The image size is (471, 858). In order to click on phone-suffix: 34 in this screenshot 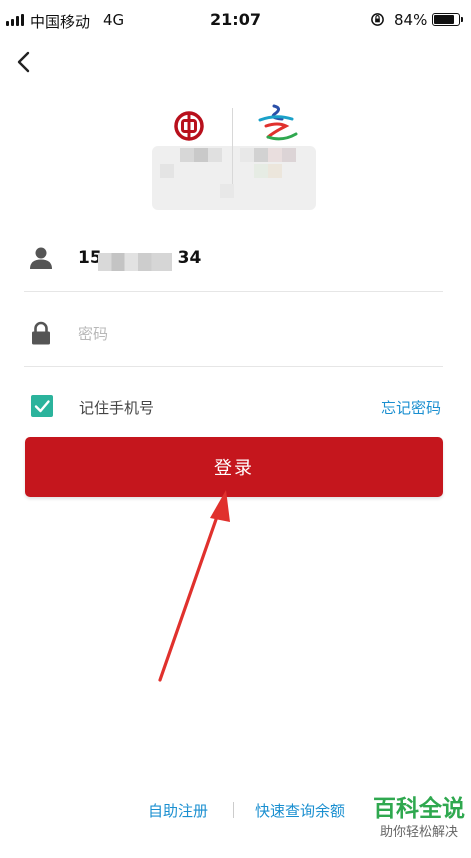, I will do `click(189, 258)`.